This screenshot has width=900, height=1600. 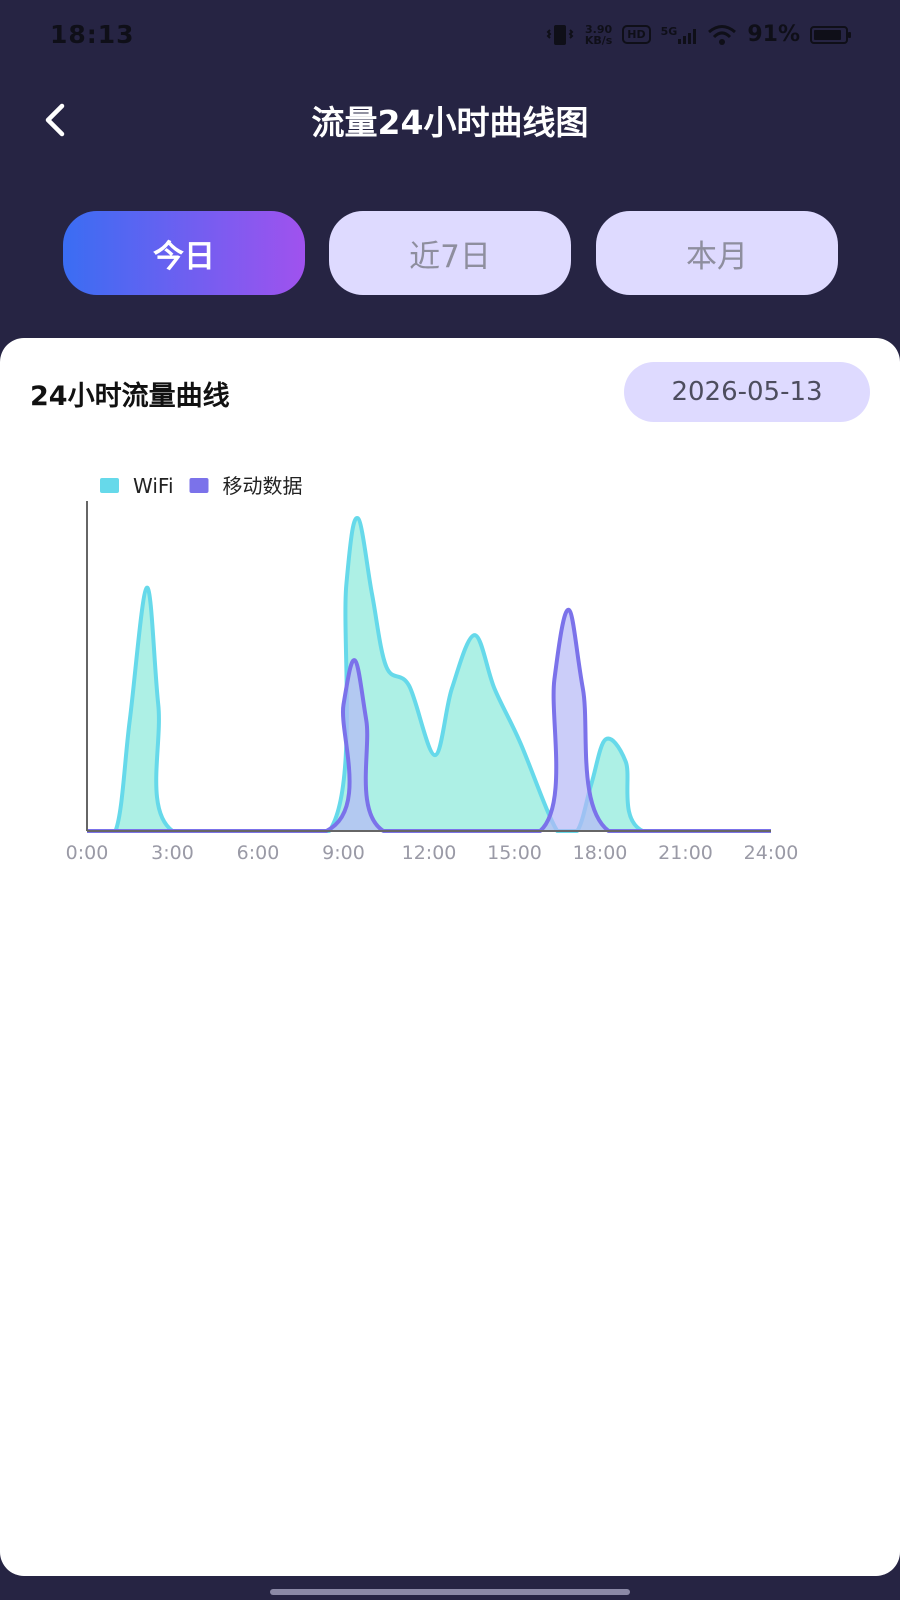 I want to click on status-time: 18:13, so click(x=92, y=34).